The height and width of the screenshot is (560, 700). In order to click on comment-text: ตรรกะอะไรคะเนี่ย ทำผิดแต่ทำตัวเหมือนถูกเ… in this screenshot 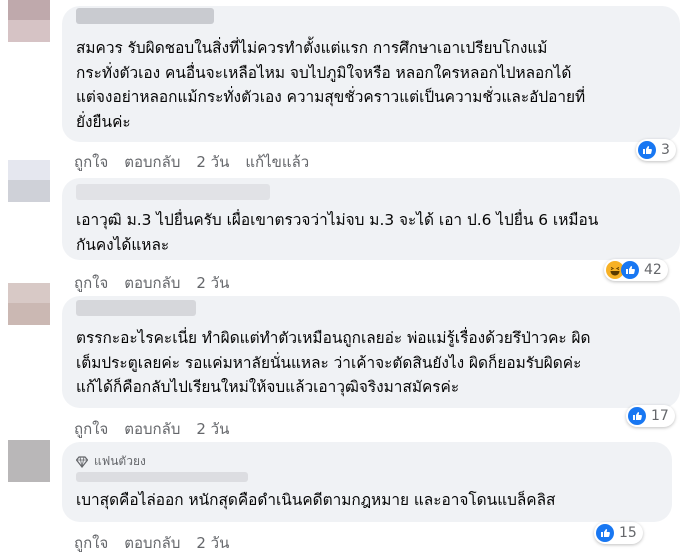, I will do `click(333, 362)`.